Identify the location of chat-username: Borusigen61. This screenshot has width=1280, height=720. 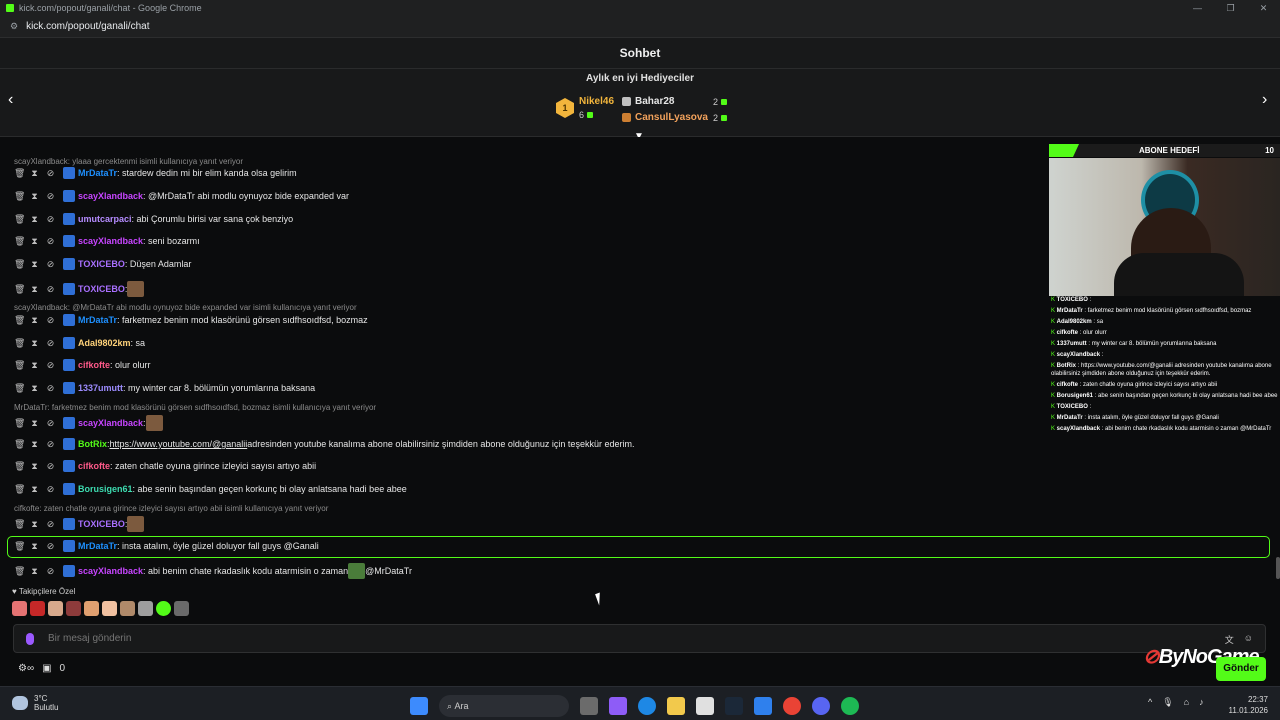
(105, 489).